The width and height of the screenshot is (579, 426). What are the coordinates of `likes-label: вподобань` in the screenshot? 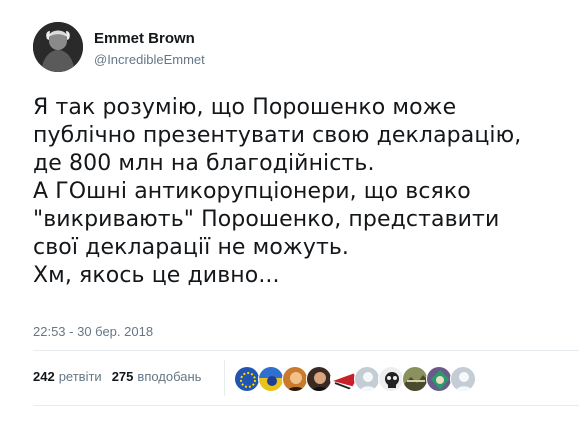 It's located at (169, 376).